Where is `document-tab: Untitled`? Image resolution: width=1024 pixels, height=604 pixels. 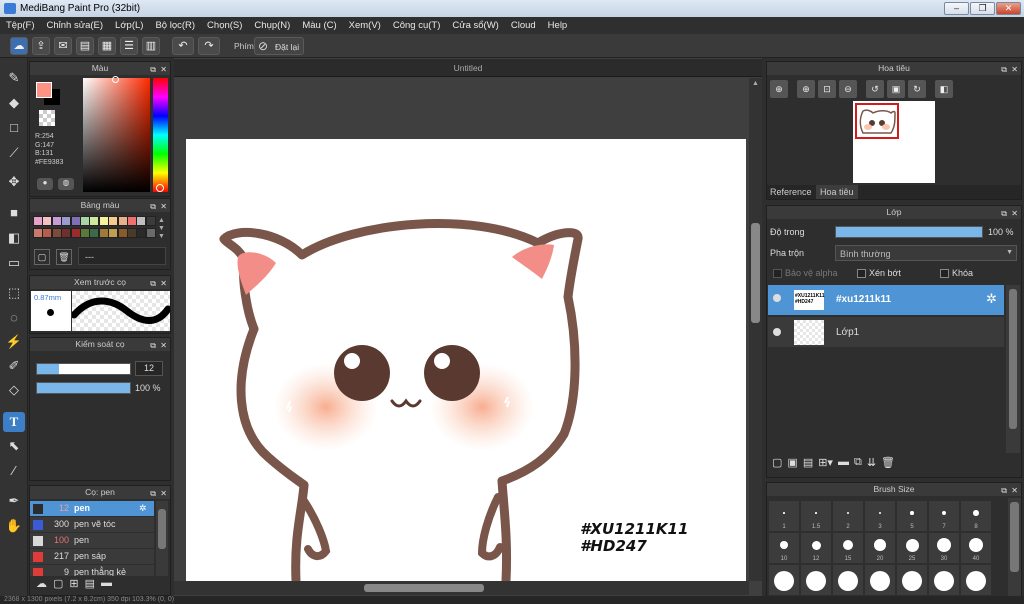
document-tab: Untitled is located at coordinates (468, 68).